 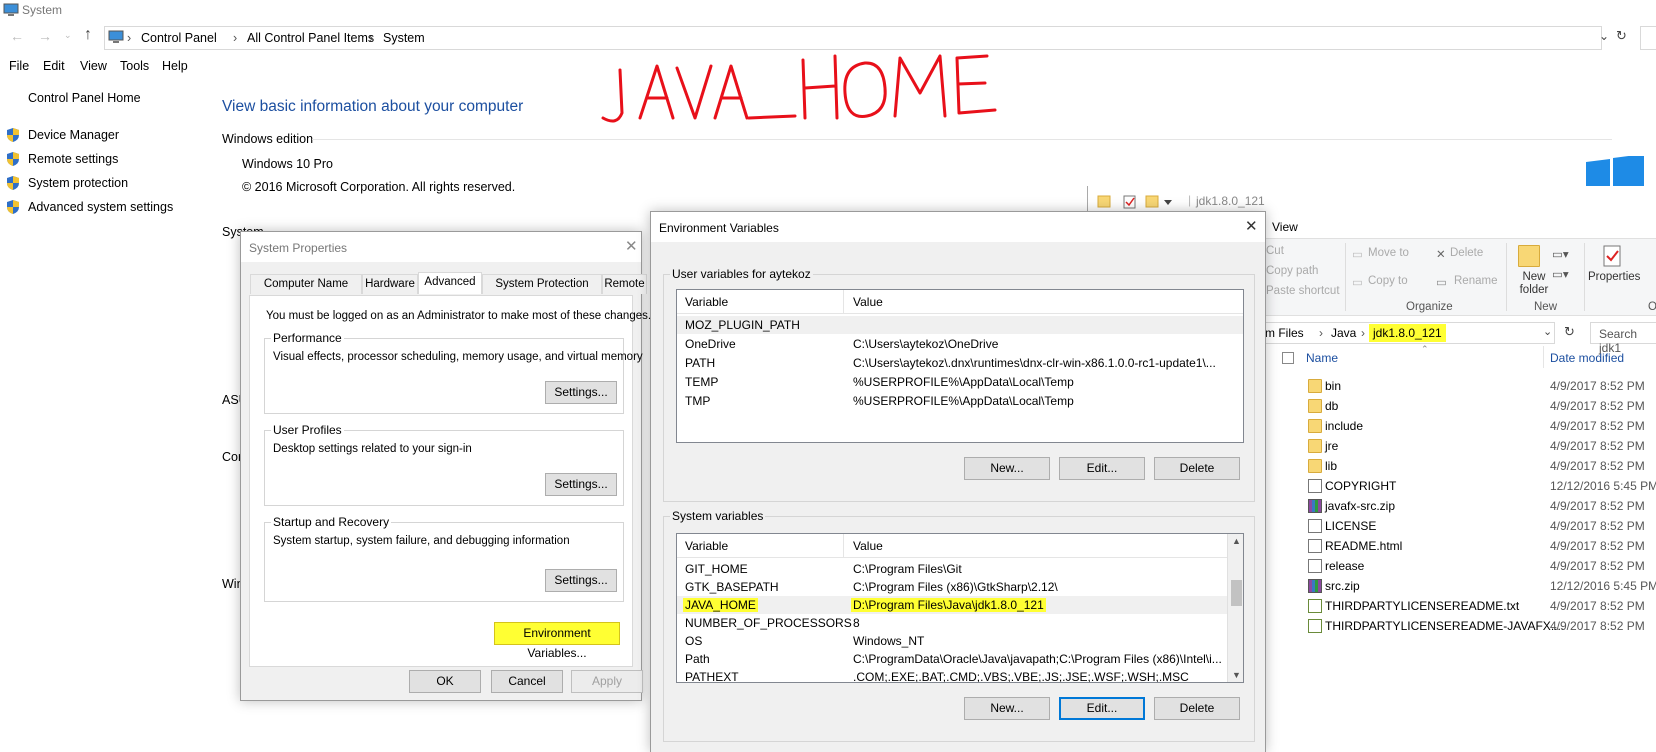 What do you see at coordinates (1275, 251) in the screenshot?
I see `ribbon-cut: Cut` at bounding box center [1275, 251].